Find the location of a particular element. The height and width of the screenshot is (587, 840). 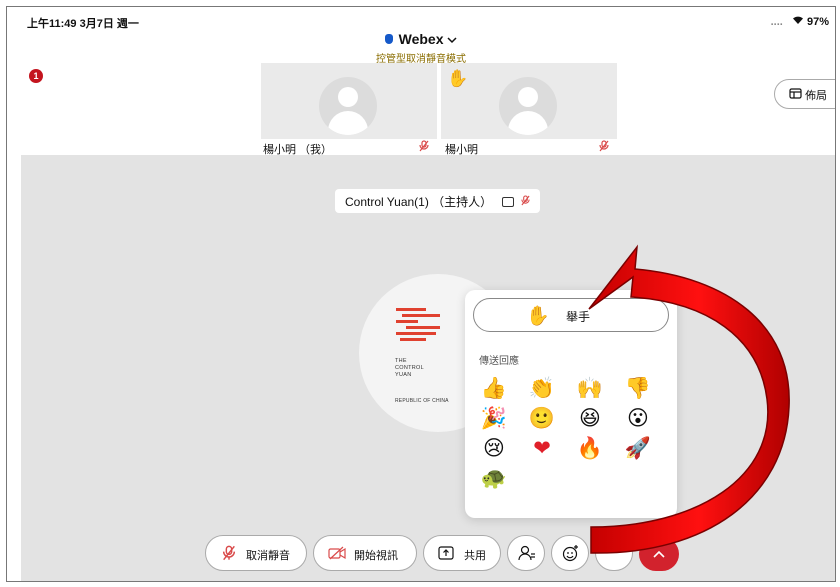

participants-button is located at coordinates (526, 553).